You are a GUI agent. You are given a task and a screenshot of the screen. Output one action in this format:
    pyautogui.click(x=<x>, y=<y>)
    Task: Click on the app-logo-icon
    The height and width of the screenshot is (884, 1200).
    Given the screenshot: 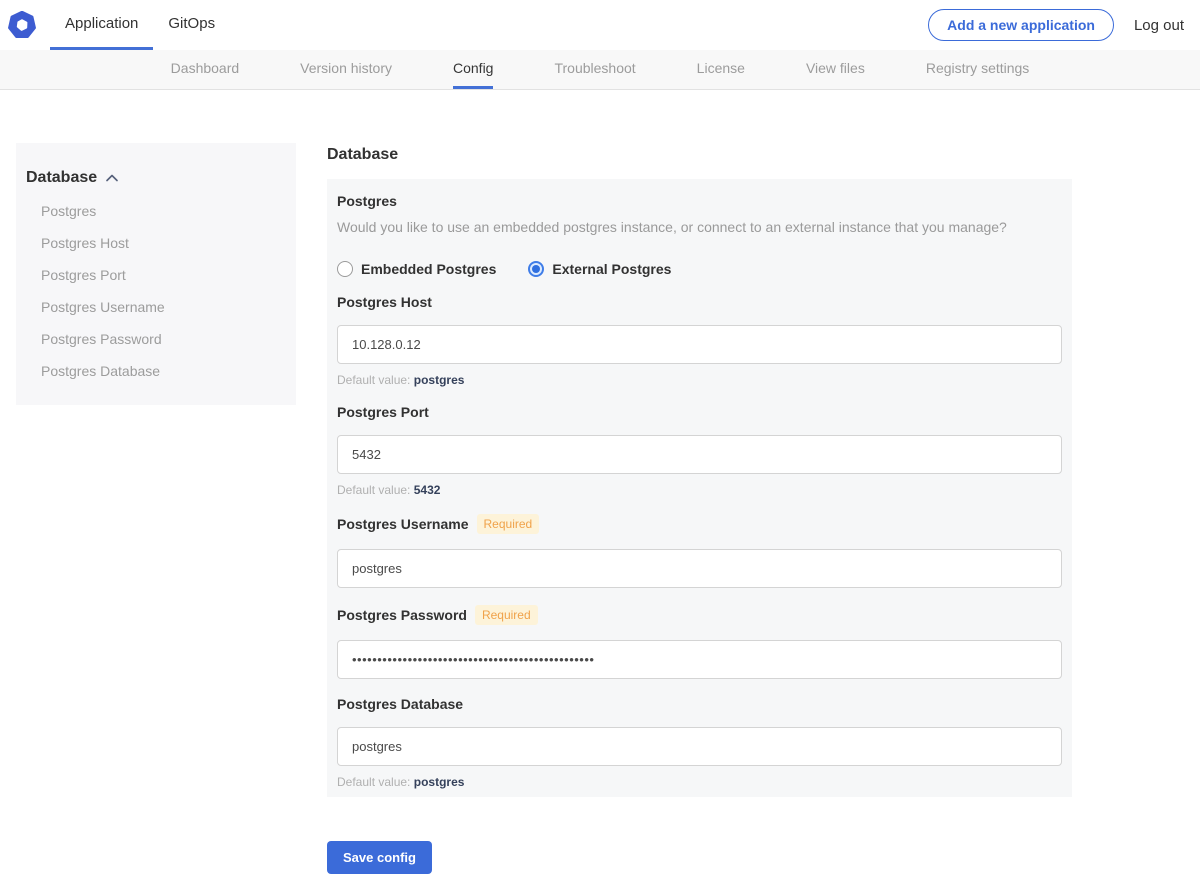 What is the action you would take?
    pyautogui.click(x=22, y=24)
    